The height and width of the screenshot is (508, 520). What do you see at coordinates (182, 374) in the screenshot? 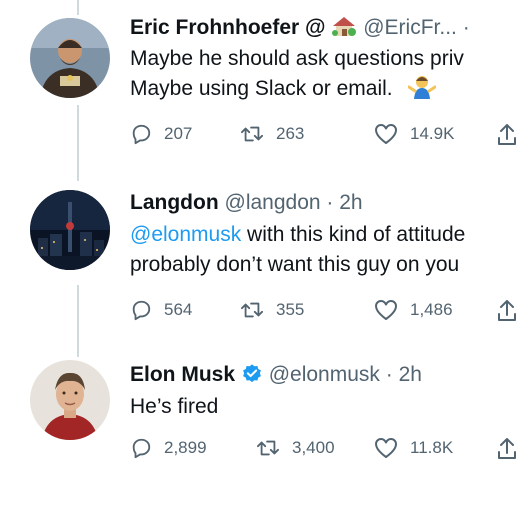
I see `display-name: Elon Musk` at bounding box center [182, 374].